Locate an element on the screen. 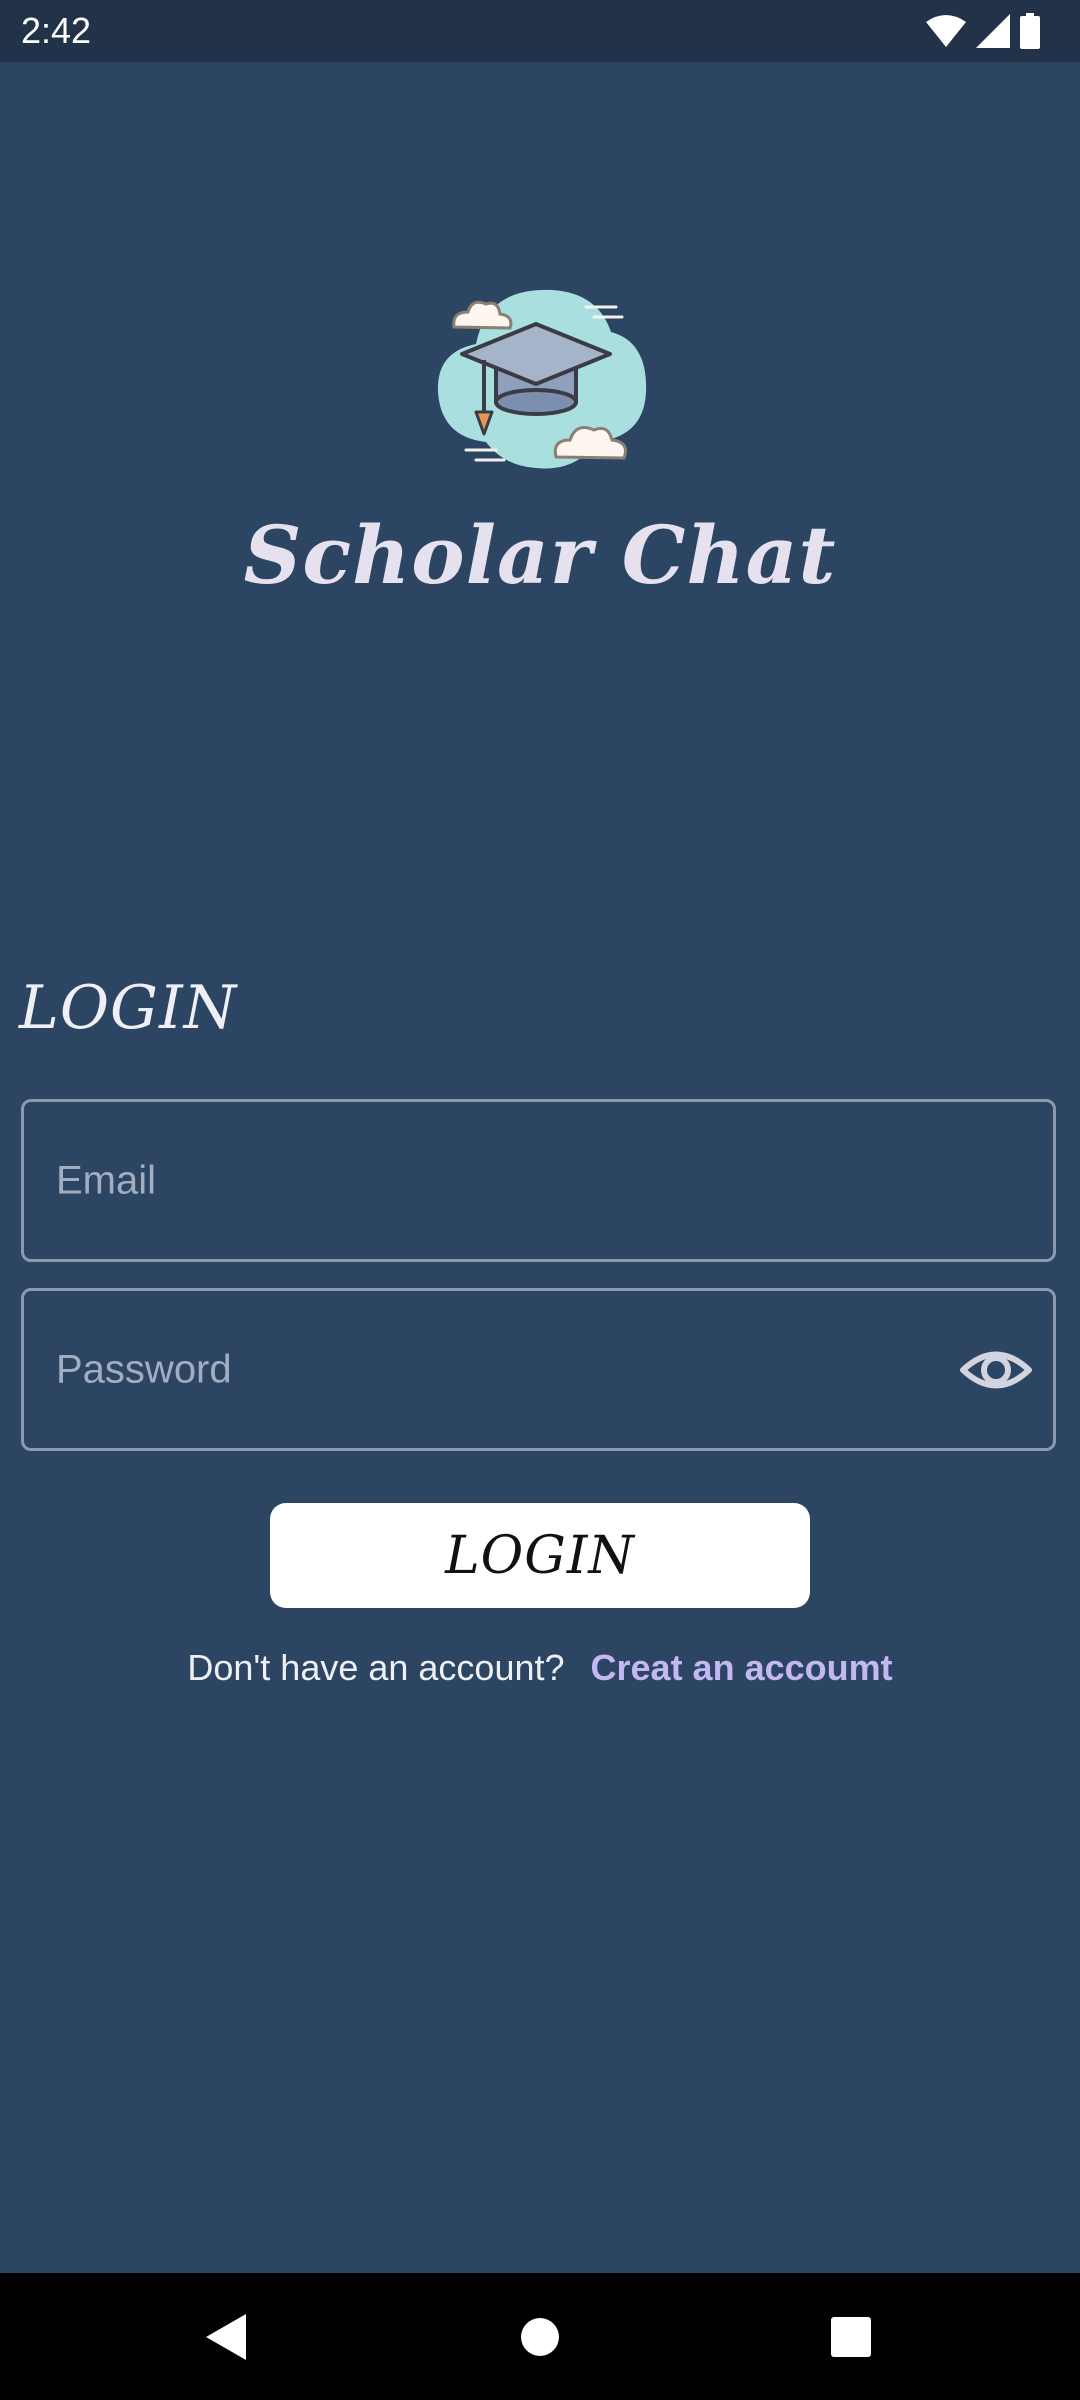 This screenshot has width=1080, height=2400. status-time: 2:42 is located at coordinates (56, 30).